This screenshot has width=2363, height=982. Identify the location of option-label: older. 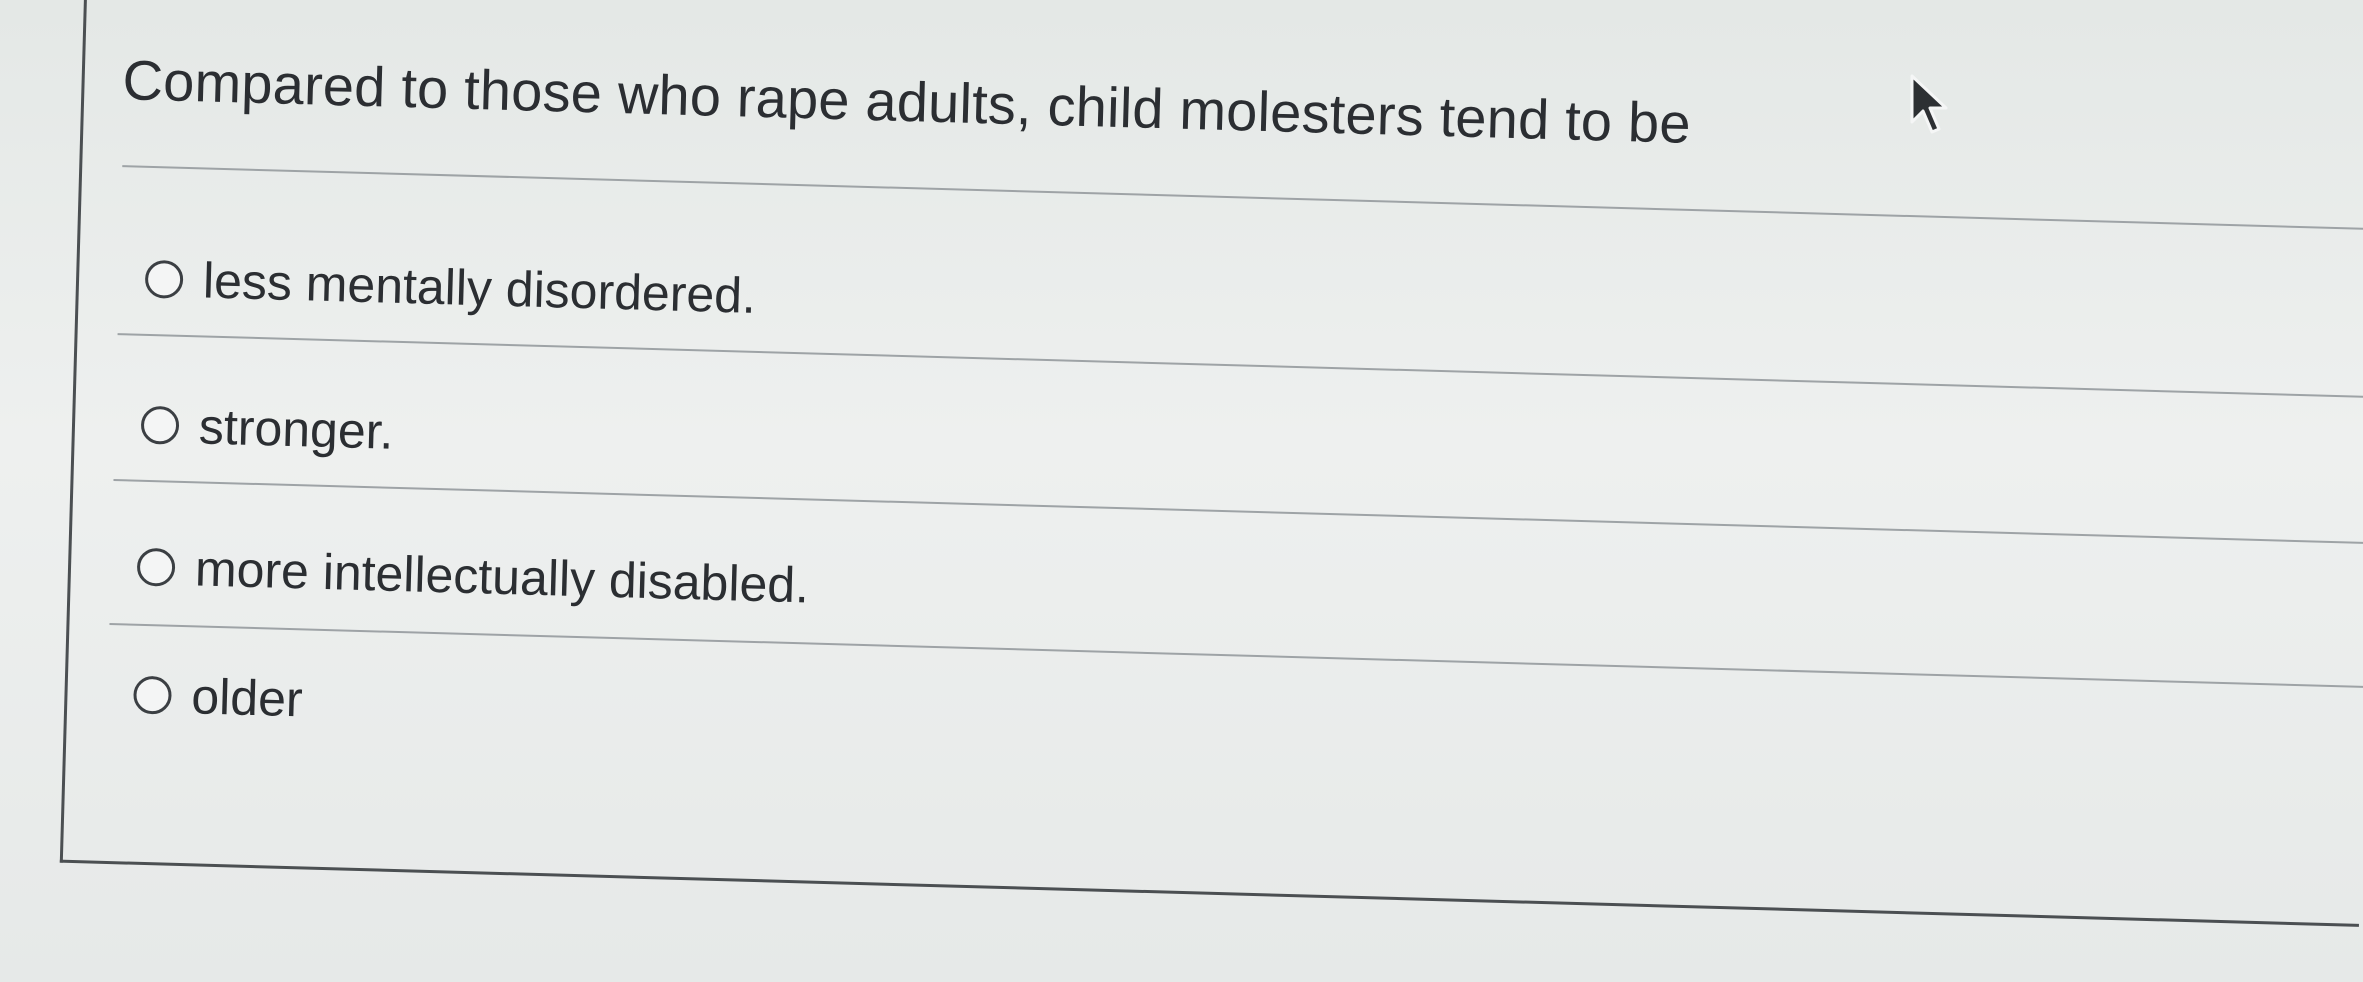
(247, 698).